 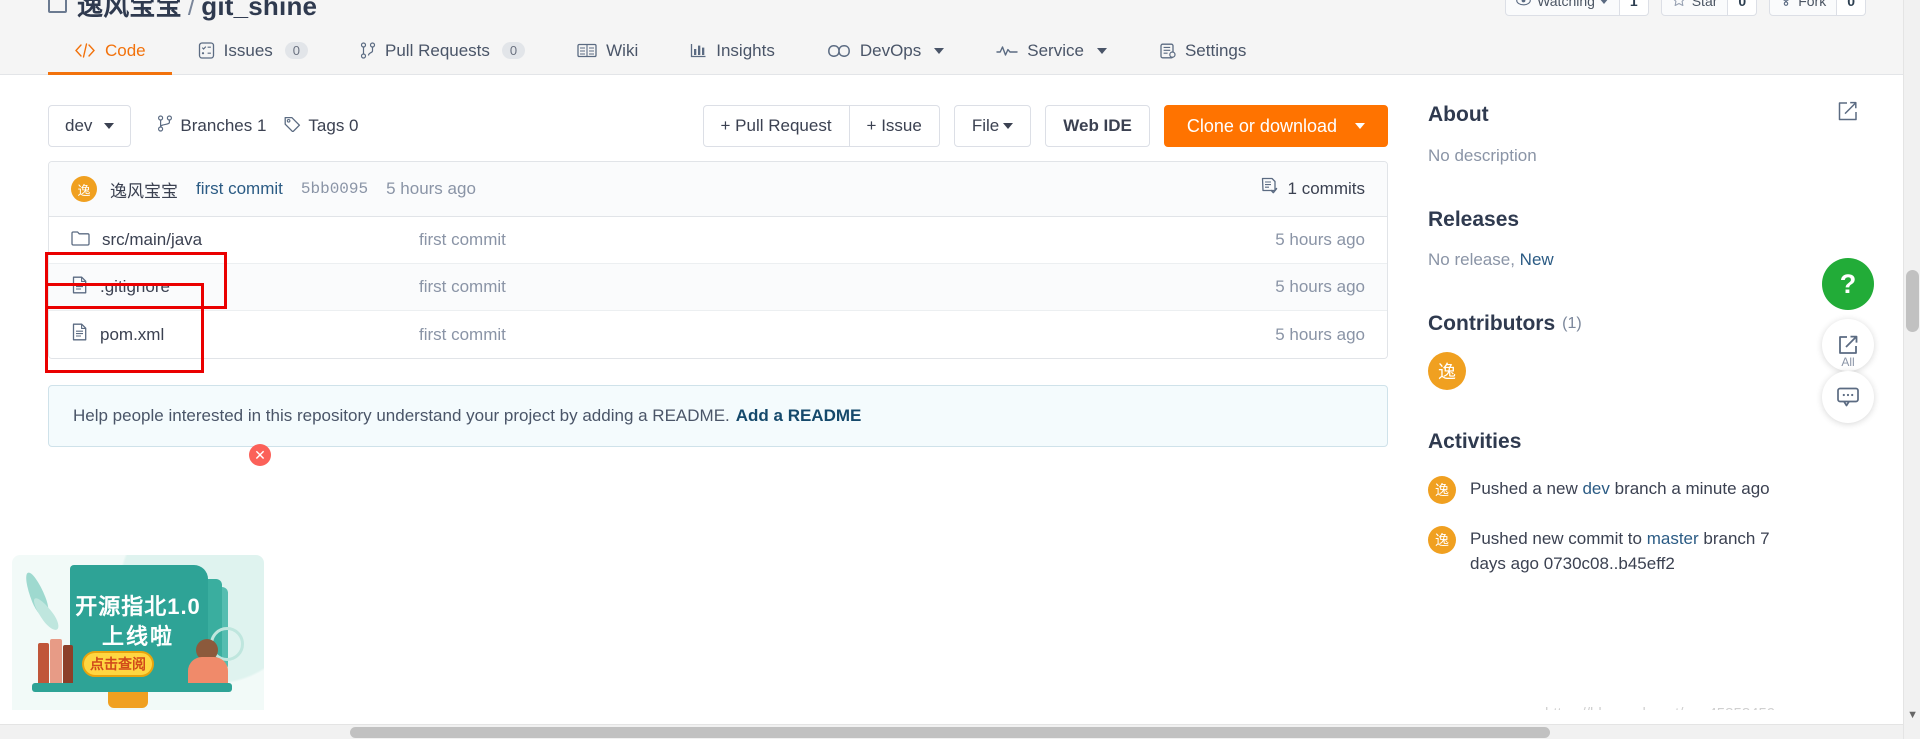 What do you see at coordinates (296, 50) in the screenshot?
I see `tab-issues-badge: 0` at bounding box center [296, 50].